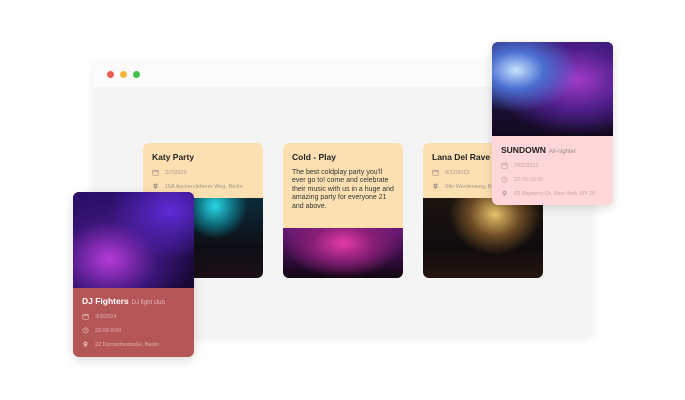 The image size is (685, 400). Describe the element at coordinates (483, 238) in the screenshot. I see `event-photo-warehouse-rave` at that location.